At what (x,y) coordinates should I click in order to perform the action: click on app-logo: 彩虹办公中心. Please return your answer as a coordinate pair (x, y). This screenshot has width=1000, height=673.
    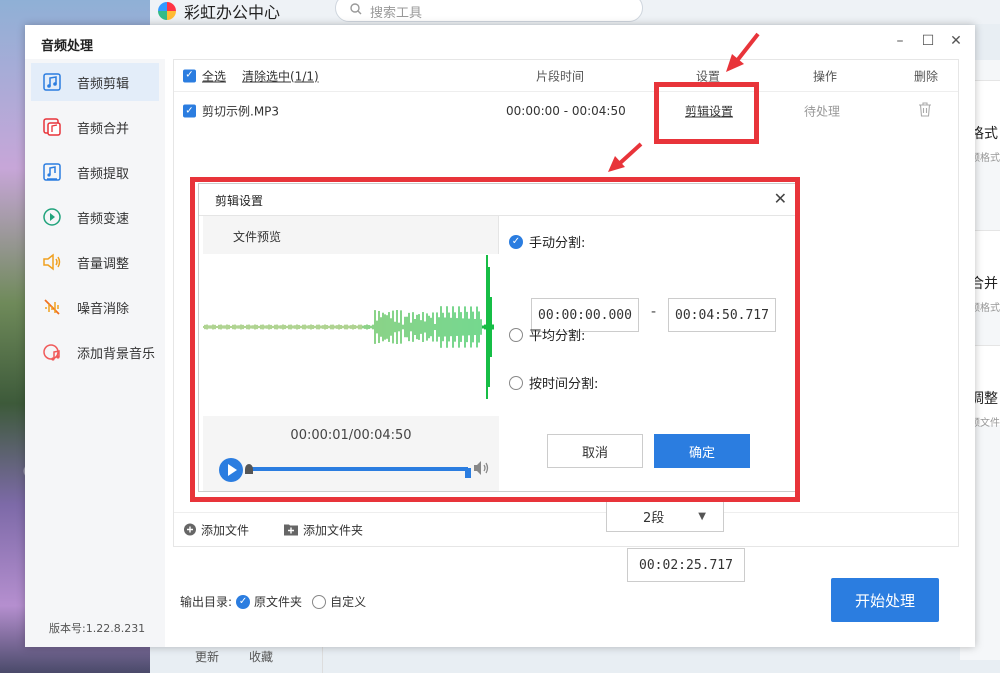
    Looking at the image, I should click on (219, 11).